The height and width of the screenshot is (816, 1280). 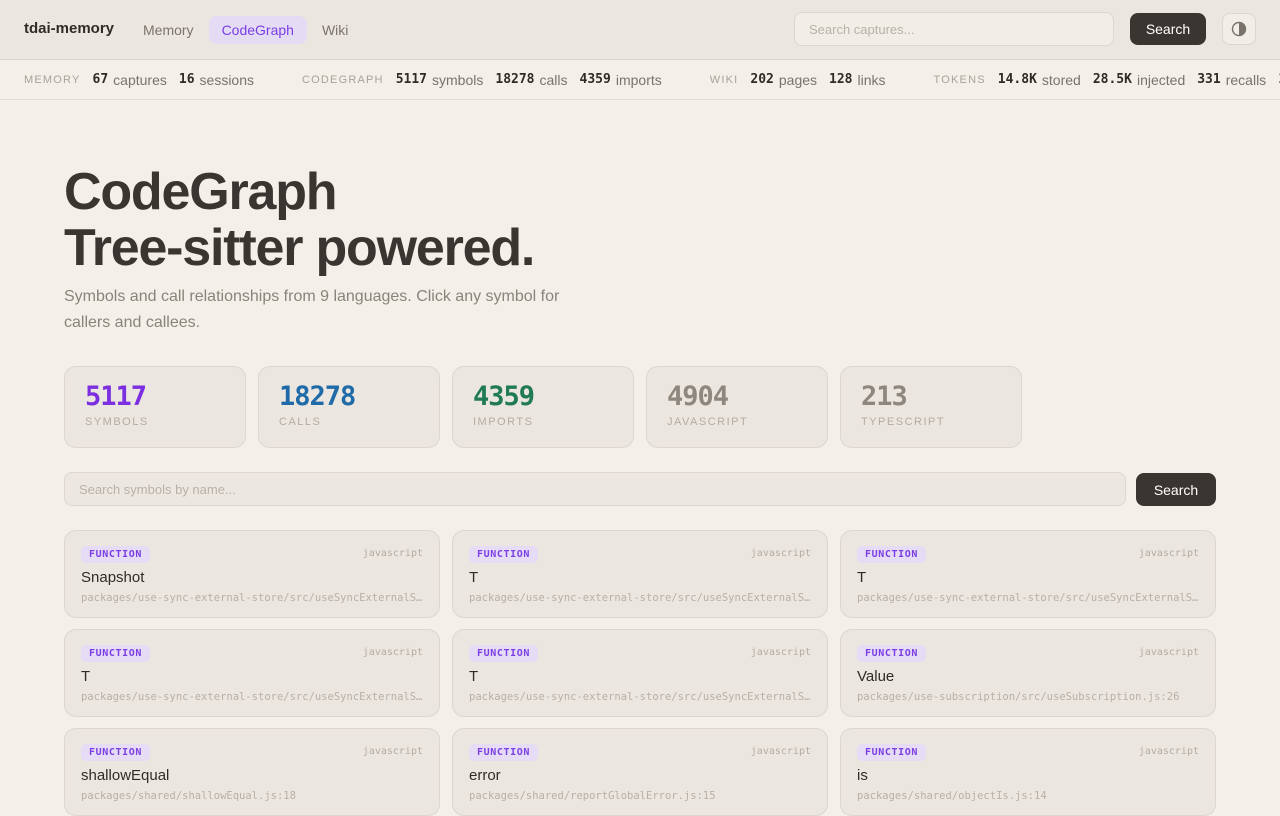 What do you see at coordinates (69, 28) in the screenshot?
I see `app-brand: tdai-memory` at bounding box center [69, 28].